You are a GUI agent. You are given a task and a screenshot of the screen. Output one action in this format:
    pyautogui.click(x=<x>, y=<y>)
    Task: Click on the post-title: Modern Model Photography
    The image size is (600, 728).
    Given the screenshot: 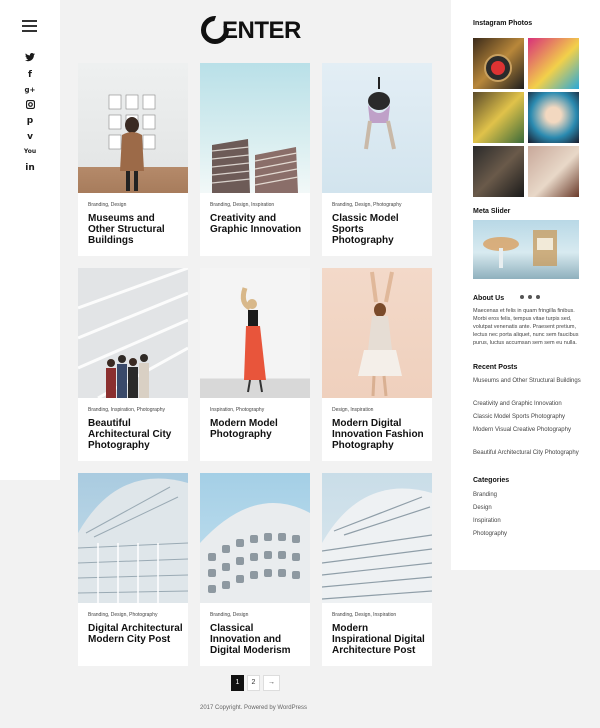 What is the action you would take?
    pyautogui.click(x=258, y=429)
    